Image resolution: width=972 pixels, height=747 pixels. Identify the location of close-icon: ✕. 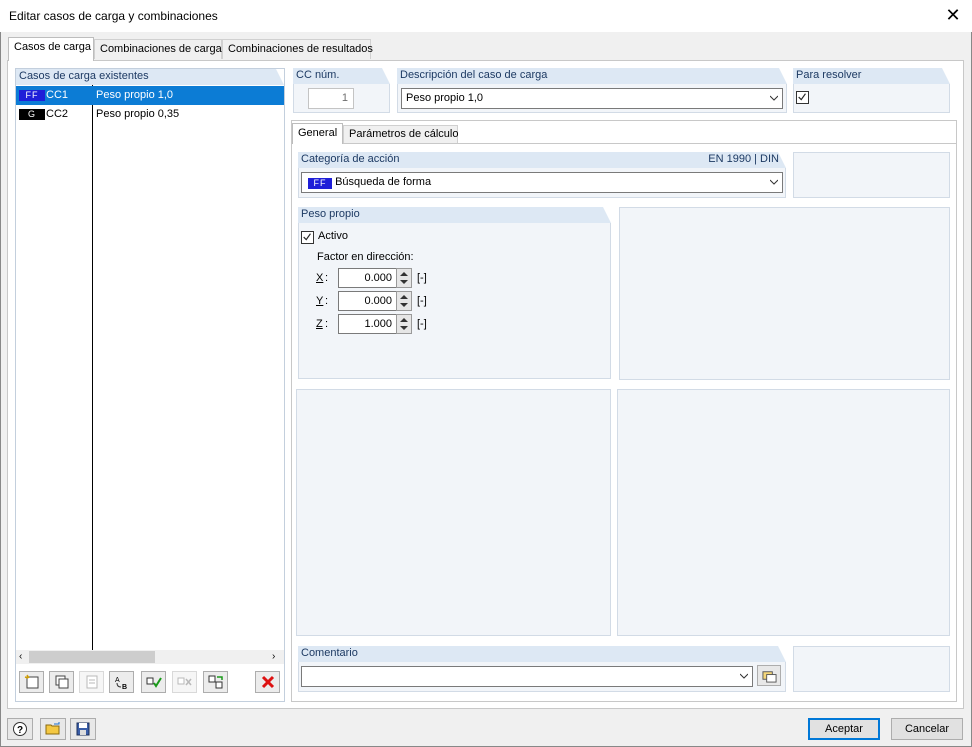
(953, 16).